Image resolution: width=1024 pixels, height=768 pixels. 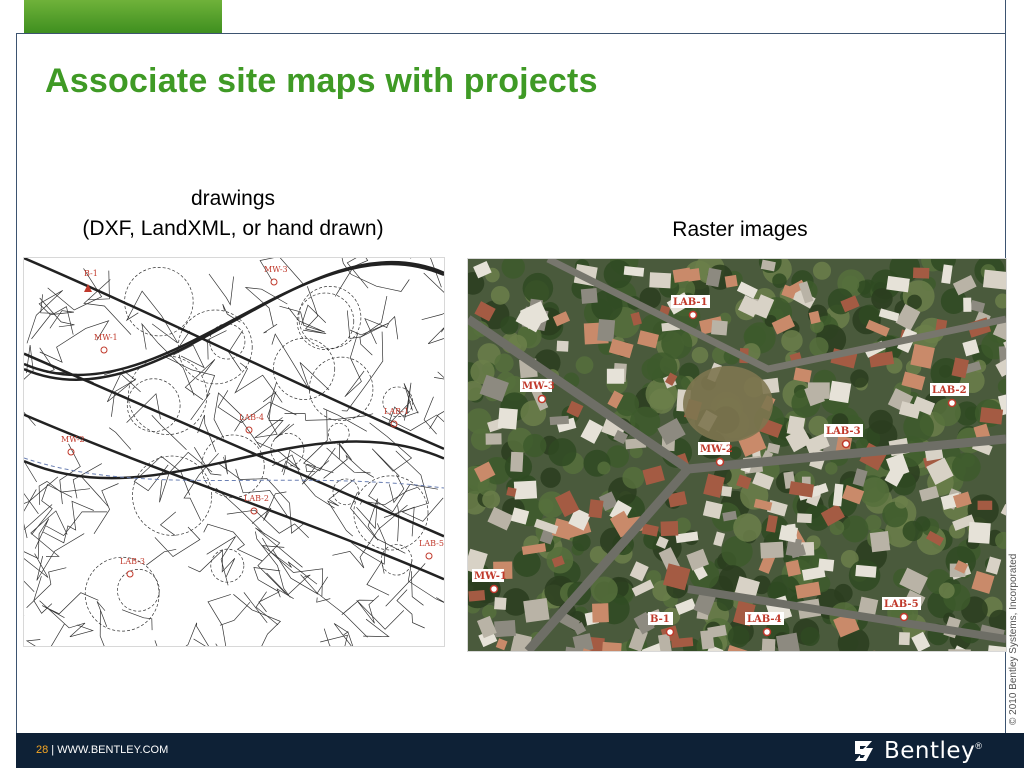 I want to click on bentley-logo-text: Bentley, so click(x=930, y=751).